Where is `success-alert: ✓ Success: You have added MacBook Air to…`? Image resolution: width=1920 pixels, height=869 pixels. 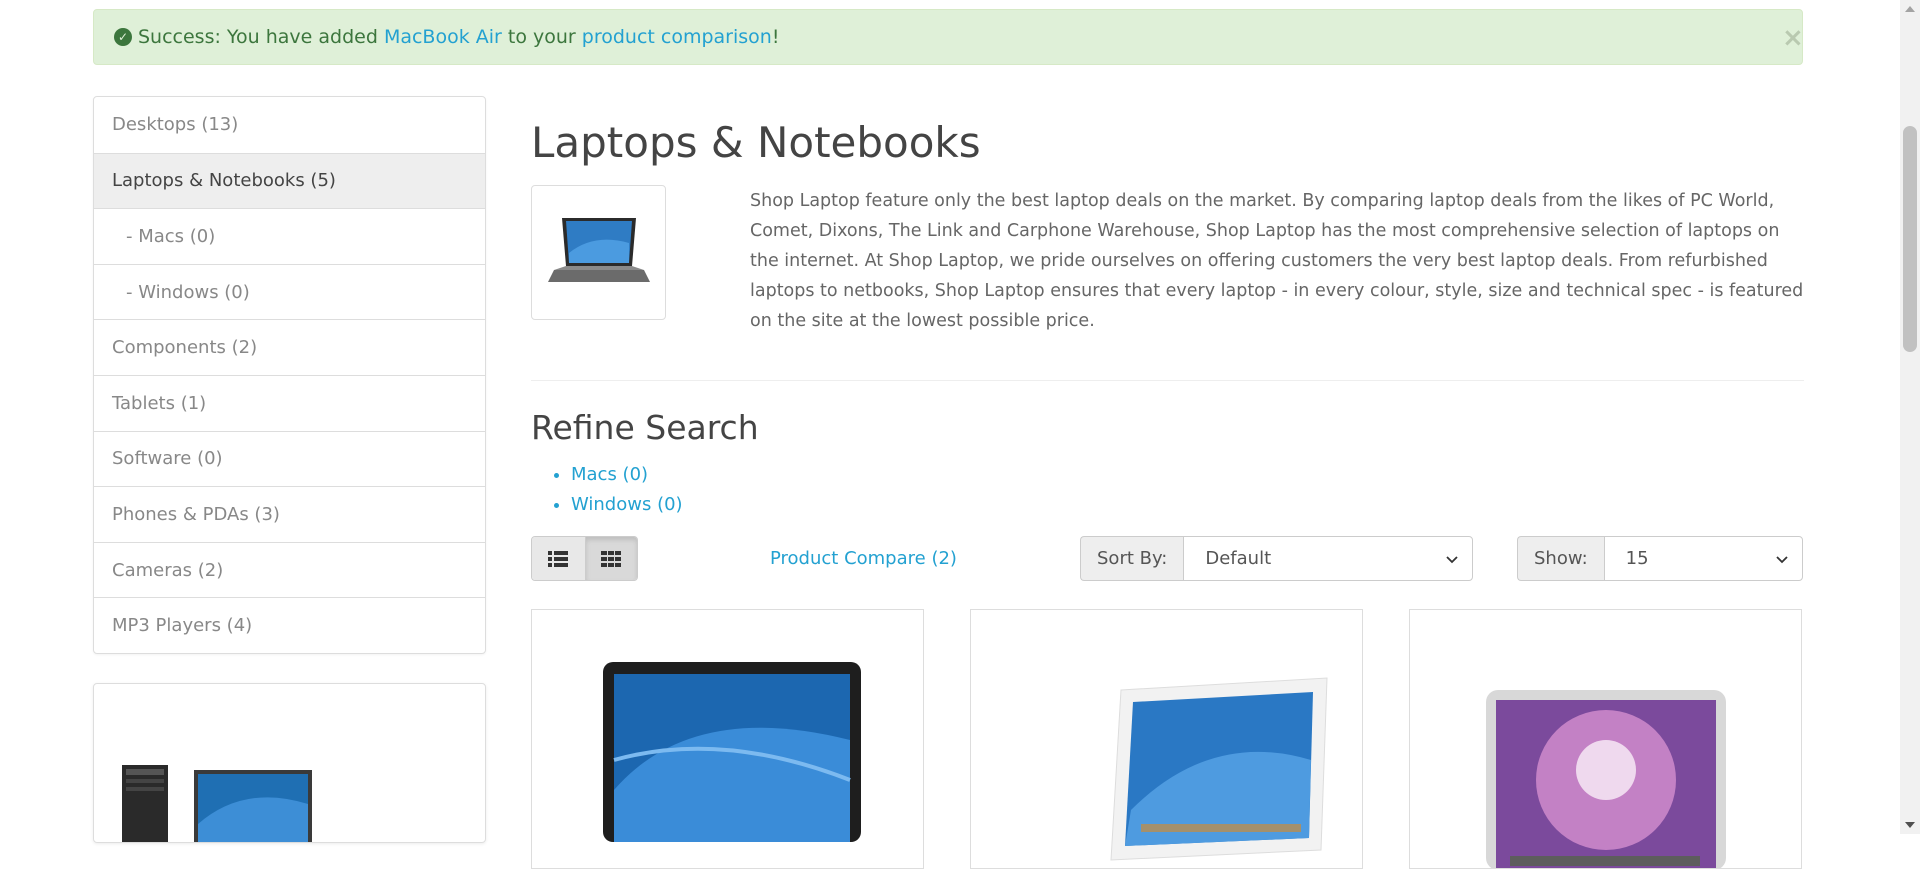 success-alert: ✓ Success: You have added MacBook Air to… is located at coordinates (948, 37).